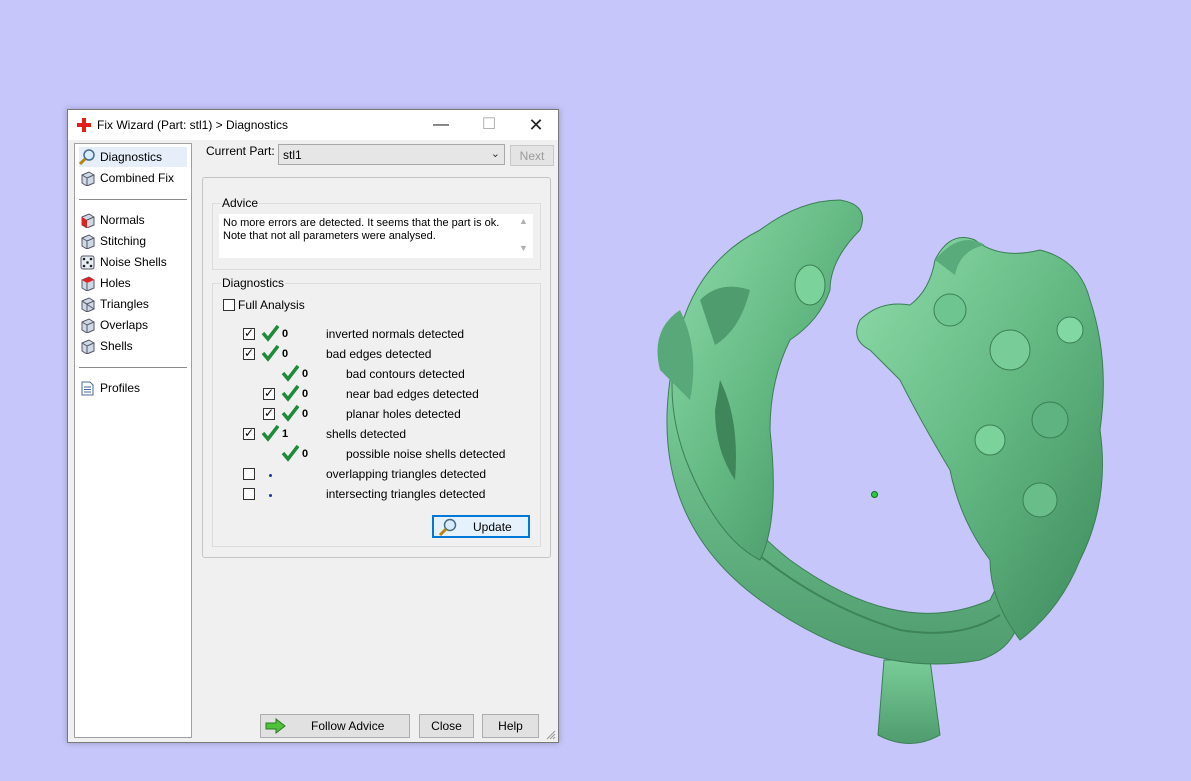  I want to click on dice-icon, so click(87, 262).